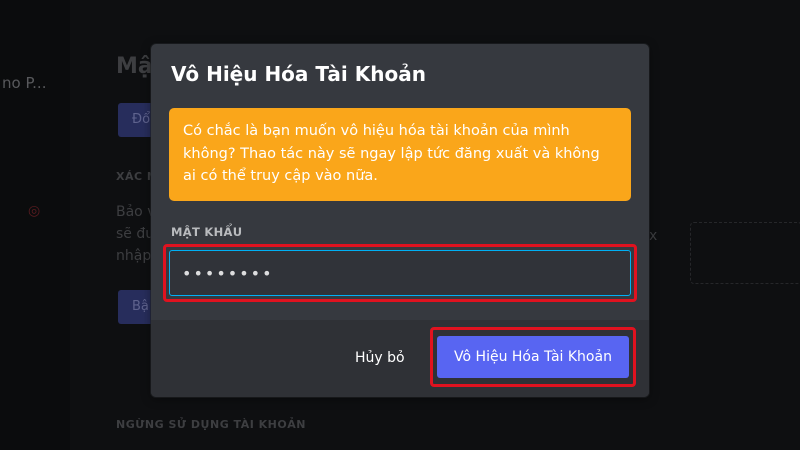 This screenshot has height=450, width=800. What do you see at coordinates (211, 424) in the screenshot?
I see `background-disable-account-header: NGỪNG SỬ DỤNG TÀI KHOẢN` at bounding box center [211, 424].